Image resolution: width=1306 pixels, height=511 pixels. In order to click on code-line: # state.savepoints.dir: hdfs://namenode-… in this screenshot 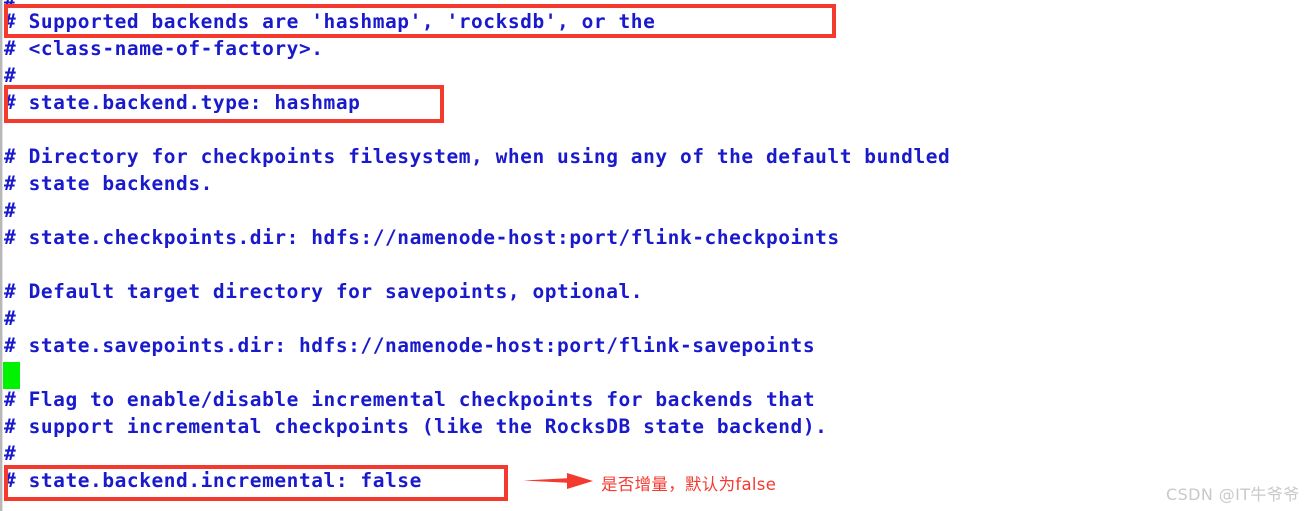, I will do `click(410, 345)`.